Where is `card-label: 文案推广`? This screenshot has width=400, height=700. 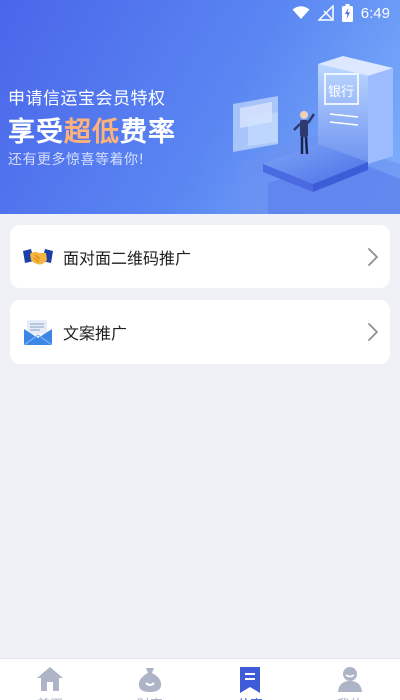
card-label: 文案推广 is located at coordinates (95, 333).